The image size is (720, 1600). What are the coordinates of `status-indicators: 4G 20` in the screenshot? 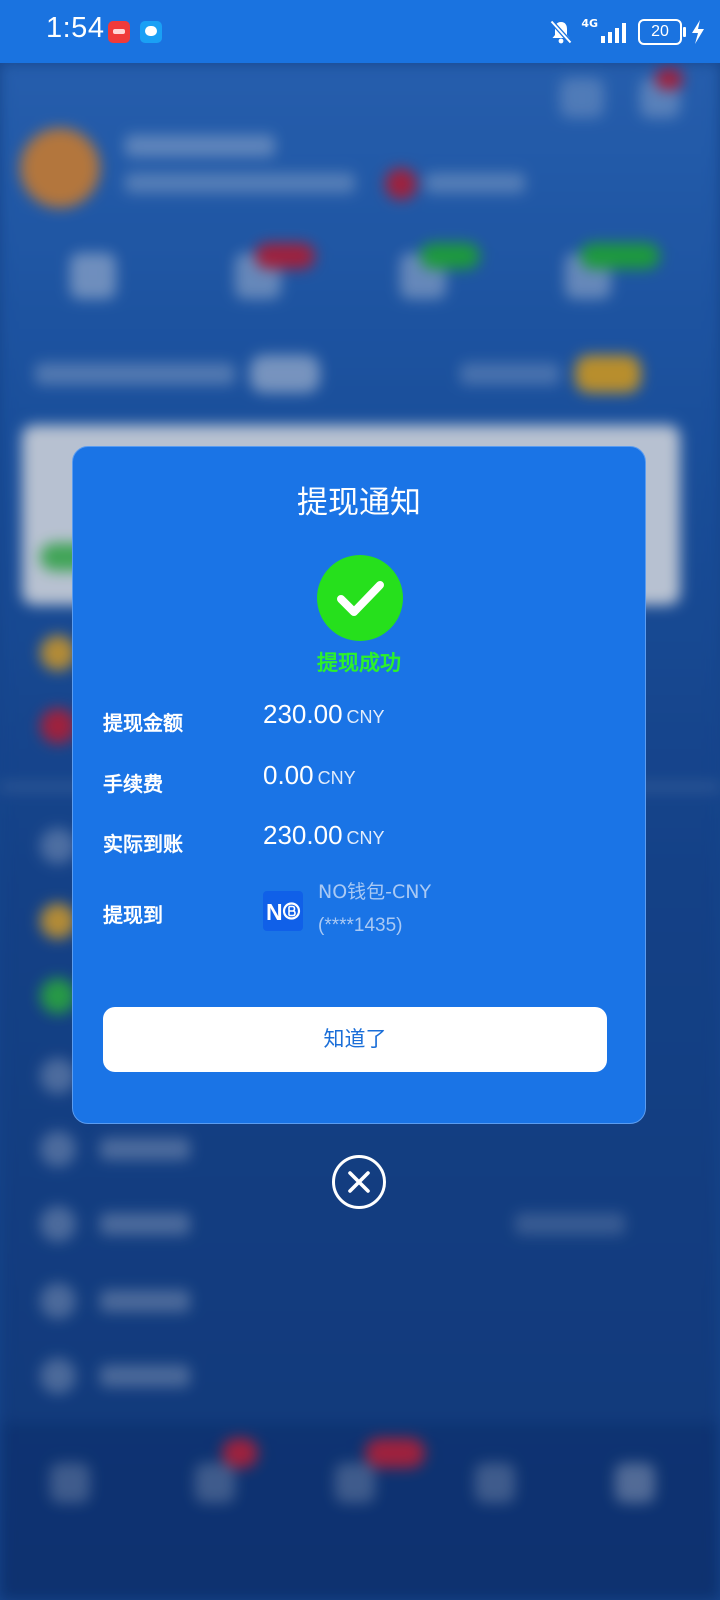 It's located at (627, 32).